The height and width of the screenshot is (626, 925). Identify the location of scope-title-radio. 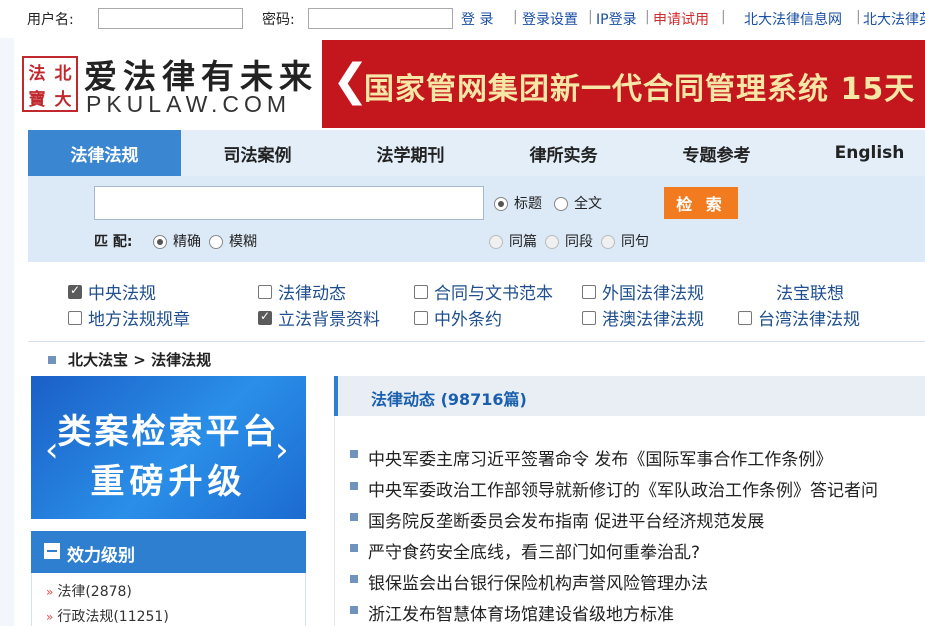
(501, 204).